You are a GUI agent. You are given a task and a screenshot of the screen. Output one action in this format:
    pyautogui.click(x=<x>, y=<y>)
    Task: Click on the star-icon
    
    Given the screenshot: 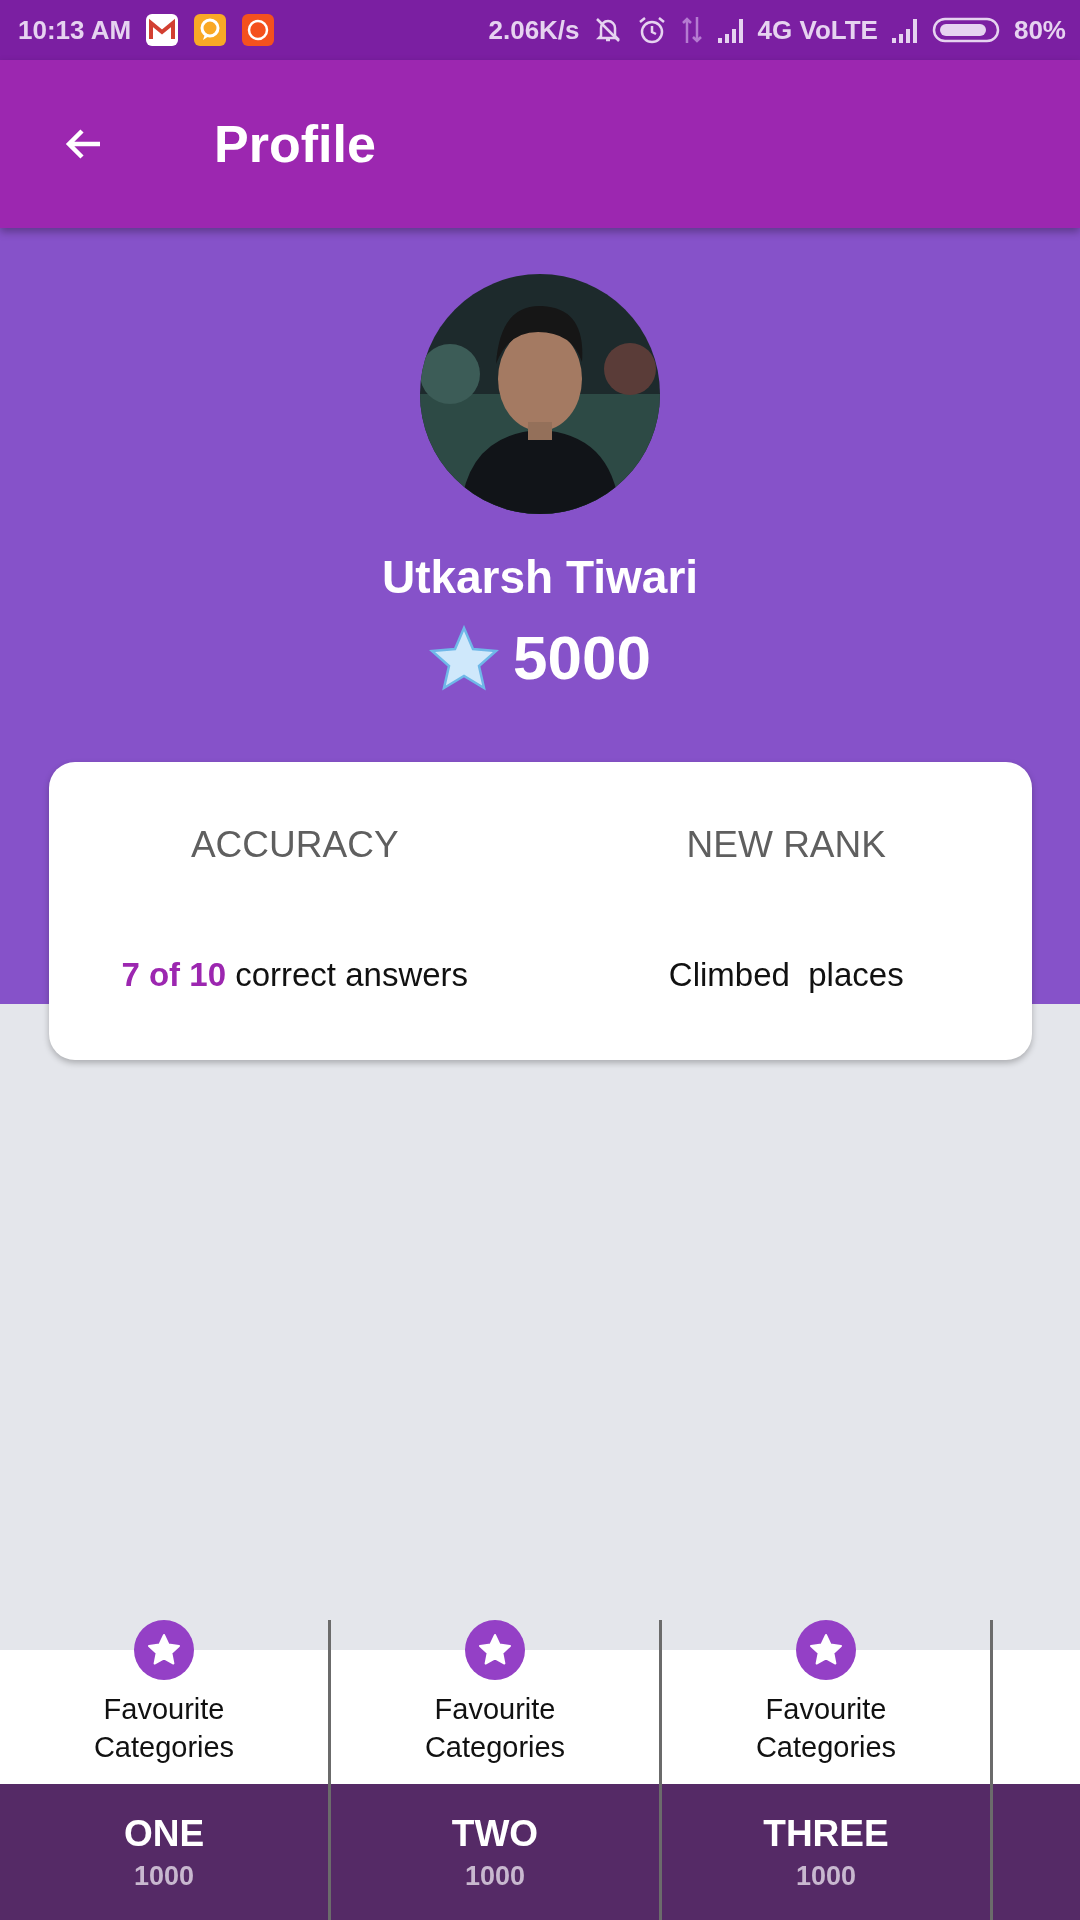 What is the action you would take?
    pyautogui.click(x=464, y=657)
    